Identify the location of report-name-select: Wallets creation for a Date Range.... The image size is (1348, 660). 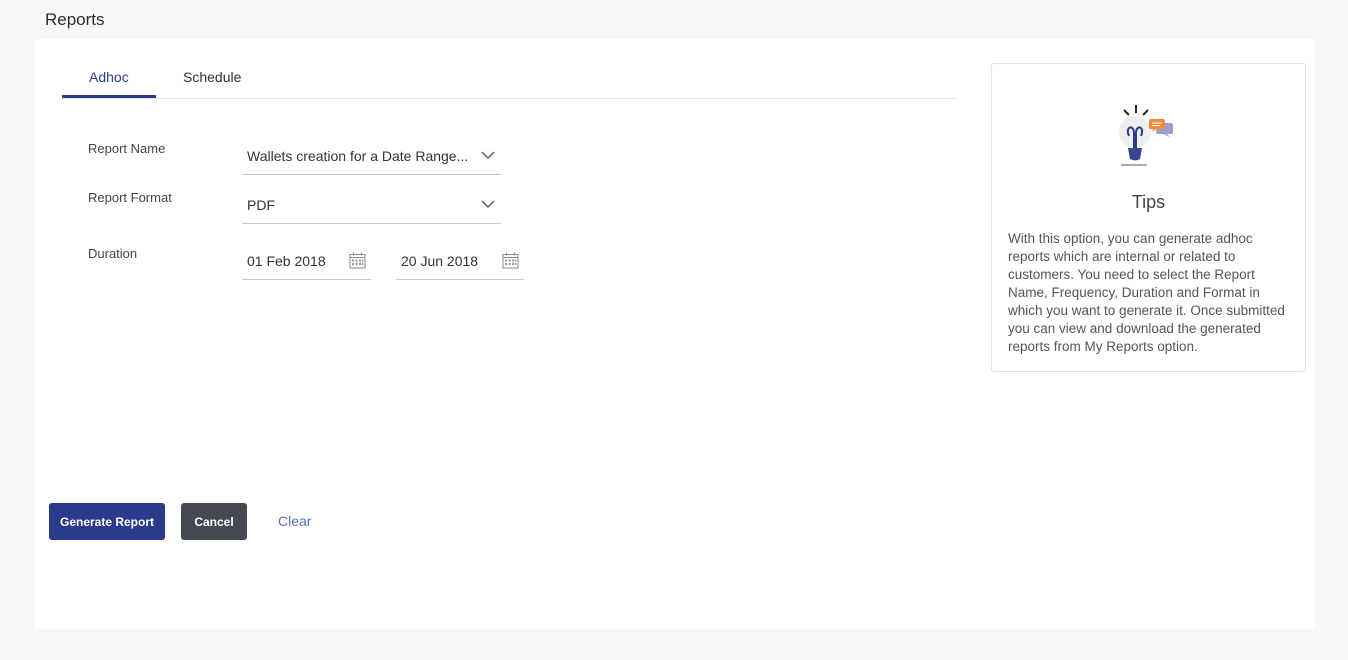
(371, 156).